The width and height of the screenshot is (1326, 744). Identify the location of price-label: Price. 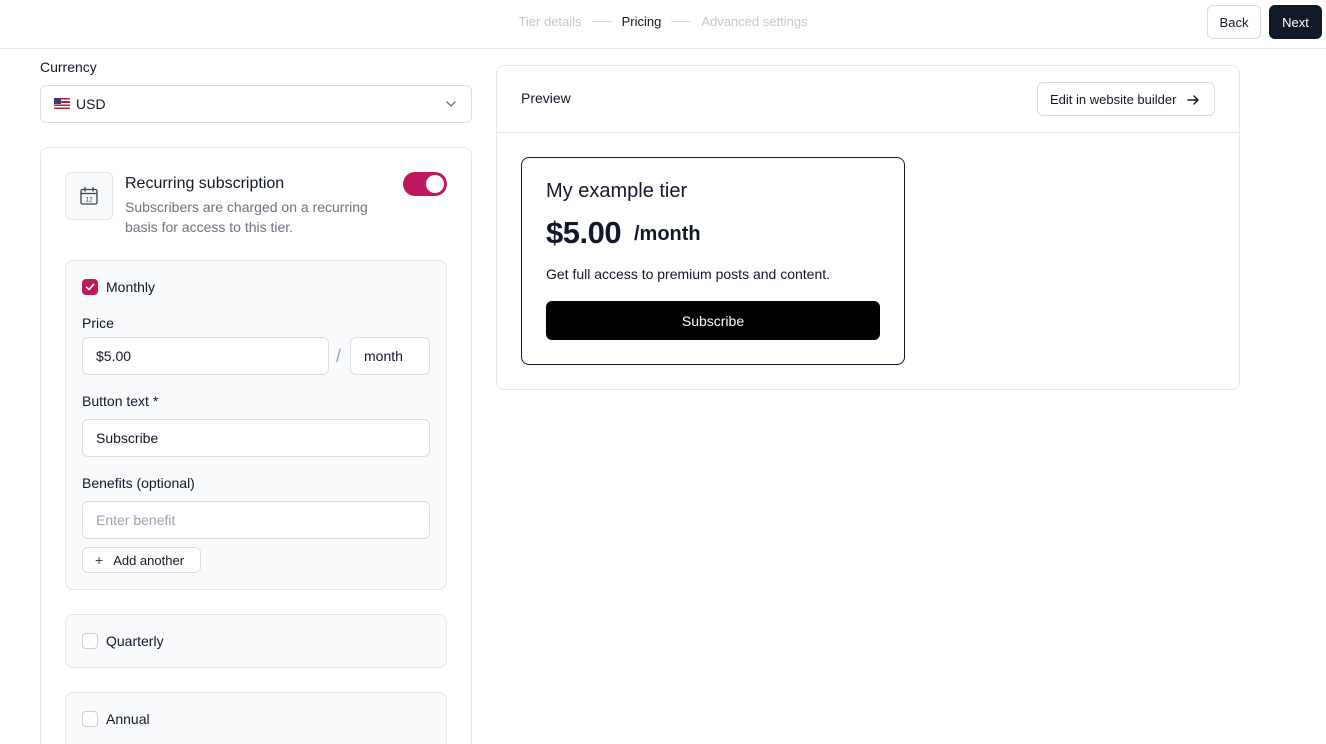
(98, 323).